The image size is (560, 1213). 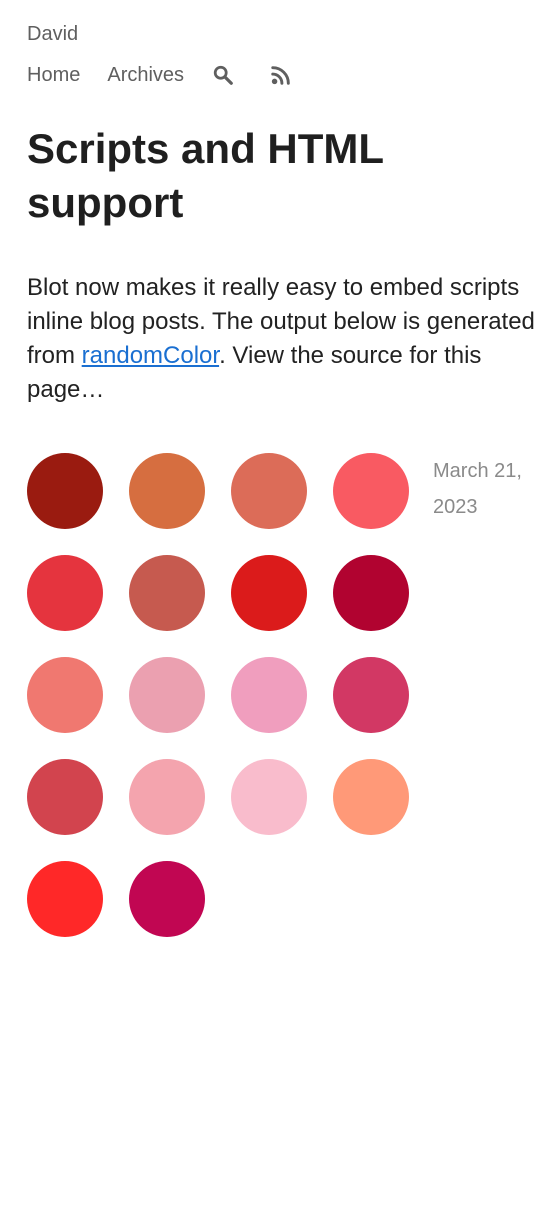 What do you see at coordinates (150, 355) in the screenshot?
I see `random-color-link: randomColor` at bounding box center [150, 355].